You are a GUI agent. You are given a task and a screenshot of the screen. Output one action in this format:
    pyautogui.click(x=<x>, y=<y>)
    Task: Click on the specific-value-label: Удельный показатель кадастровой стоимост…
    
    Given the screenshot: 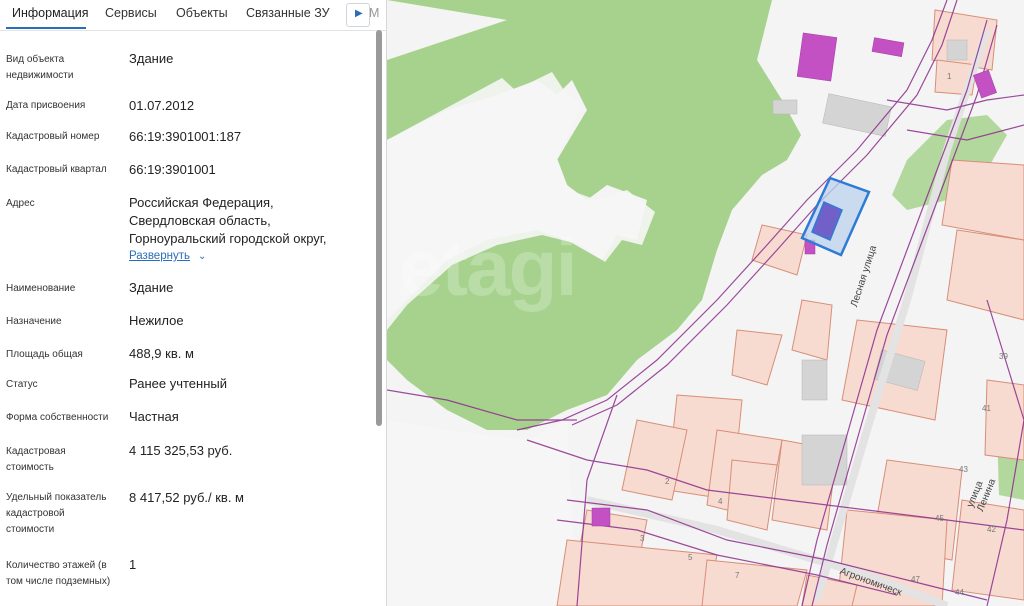 What is the action you would take?
    pyautogui.click(x=56, y=513)
    